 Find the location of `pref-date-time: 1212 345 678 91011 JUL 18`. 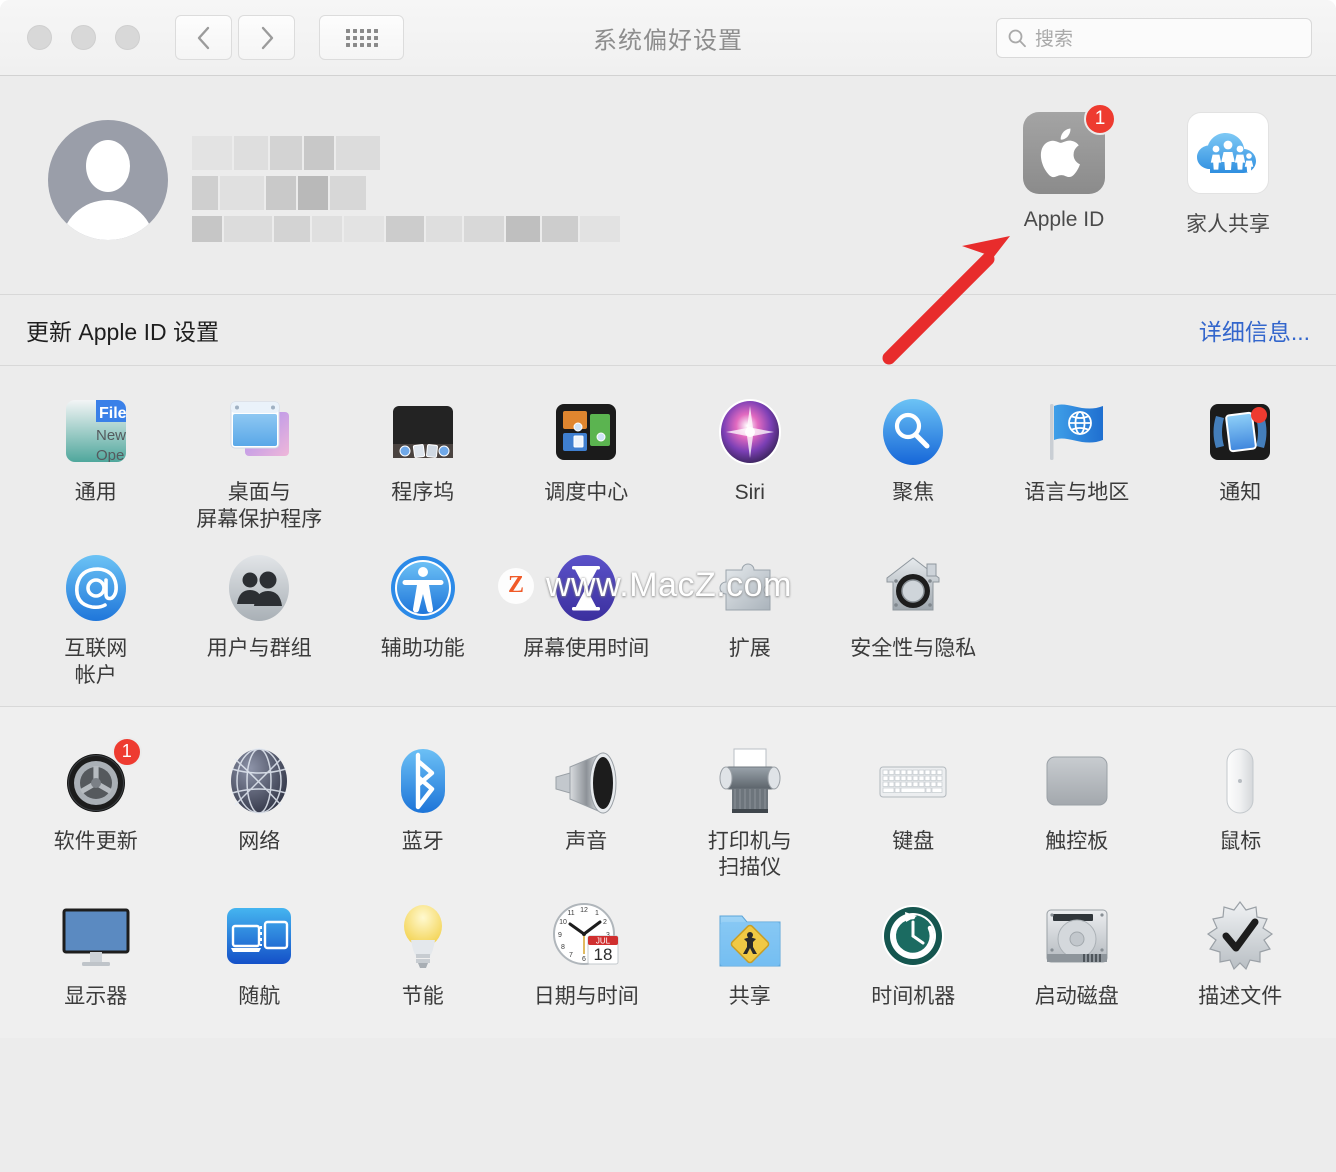

pref-date-time: 1212 345 678 91011 JUL 18 is located at coordinates (587, 958).